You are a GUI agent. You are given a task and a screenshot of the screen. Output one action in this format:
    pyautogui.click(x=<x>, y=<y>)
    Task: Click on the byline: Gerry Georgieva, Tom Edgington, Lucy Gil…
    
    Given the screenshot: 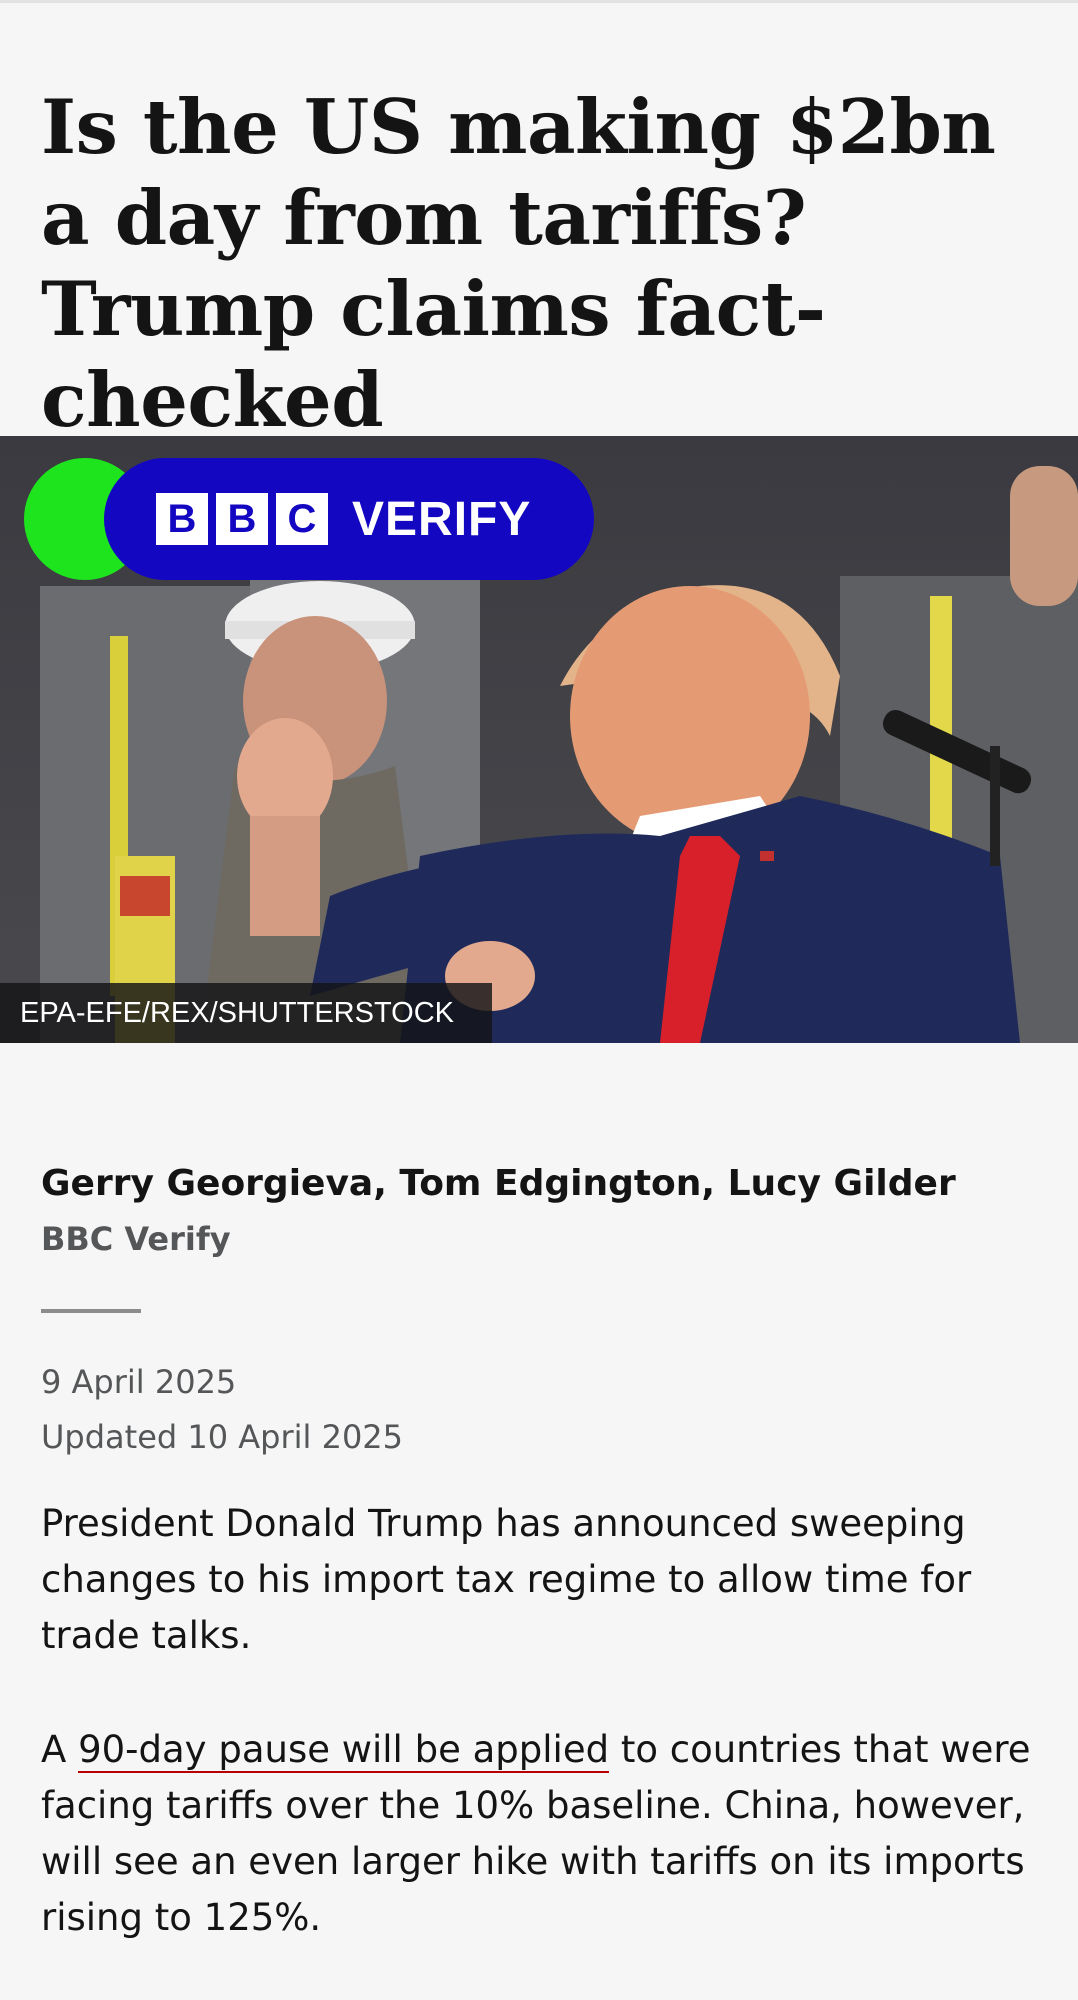 What is the action you would take?
    pyautogui.click(x=541, y=1209)
    